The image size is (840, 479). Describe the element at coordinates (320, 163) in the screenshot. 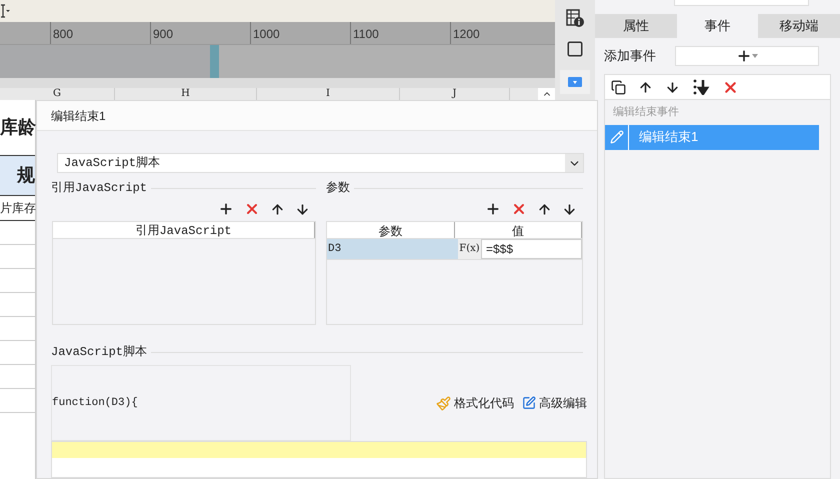

I see `script-type-select: JavaScript脚本` at that location.